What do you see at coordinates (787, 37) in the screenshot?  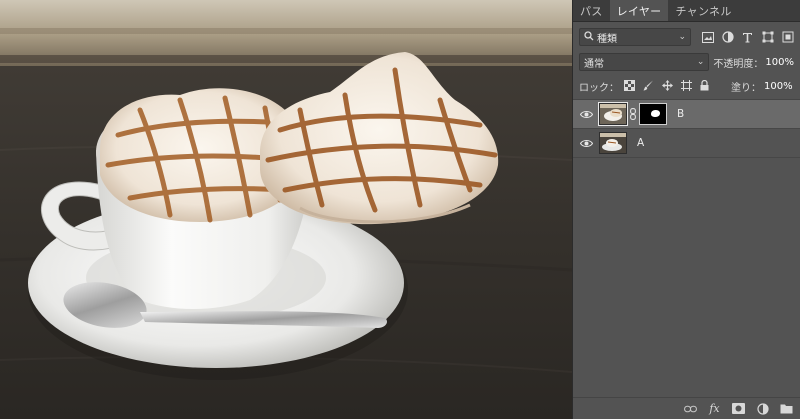 I see `smart-object-filter-icon` at bounding box center [787, 37].